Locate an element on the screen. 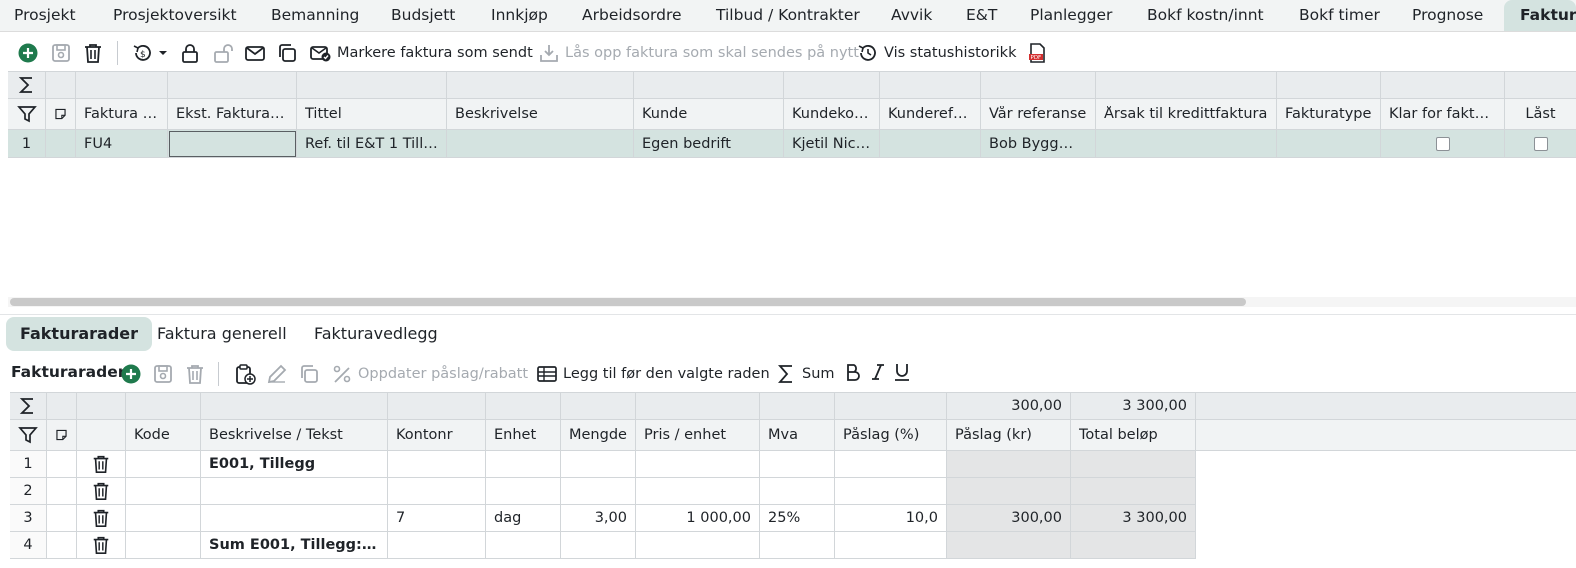  edit-button is located at coordinates (277, 374).